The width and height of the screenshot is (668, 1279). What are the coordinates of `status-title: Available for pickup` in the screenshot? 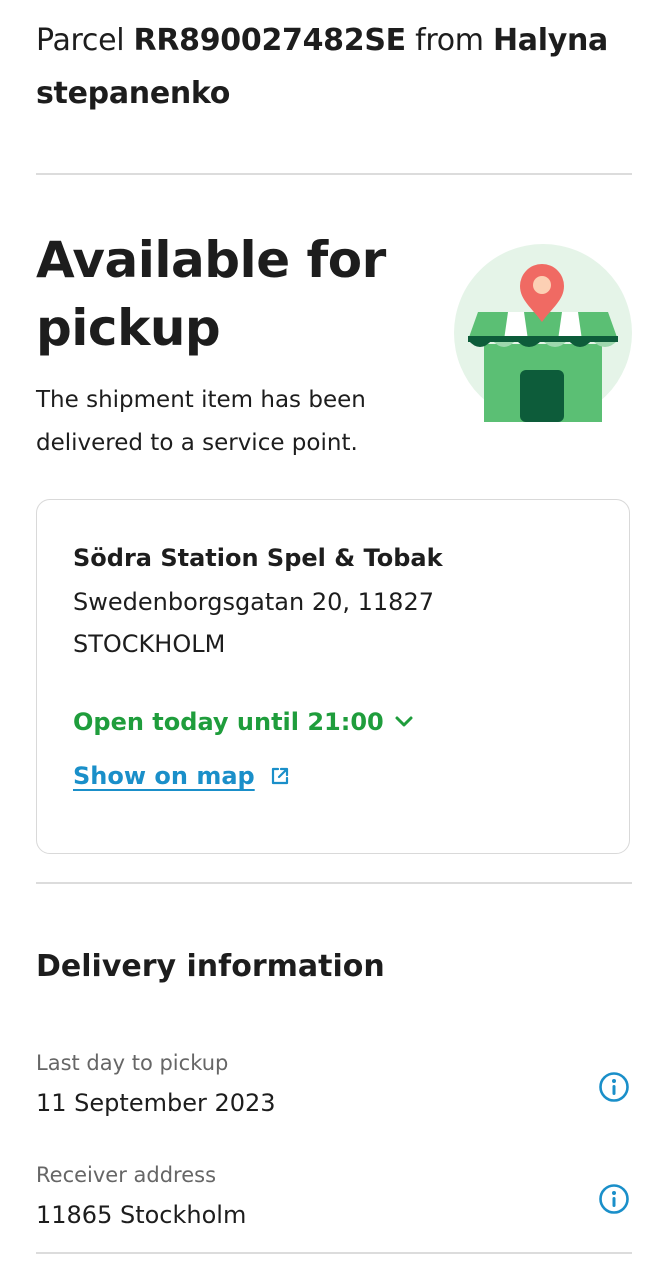 It's located at (211, 294).